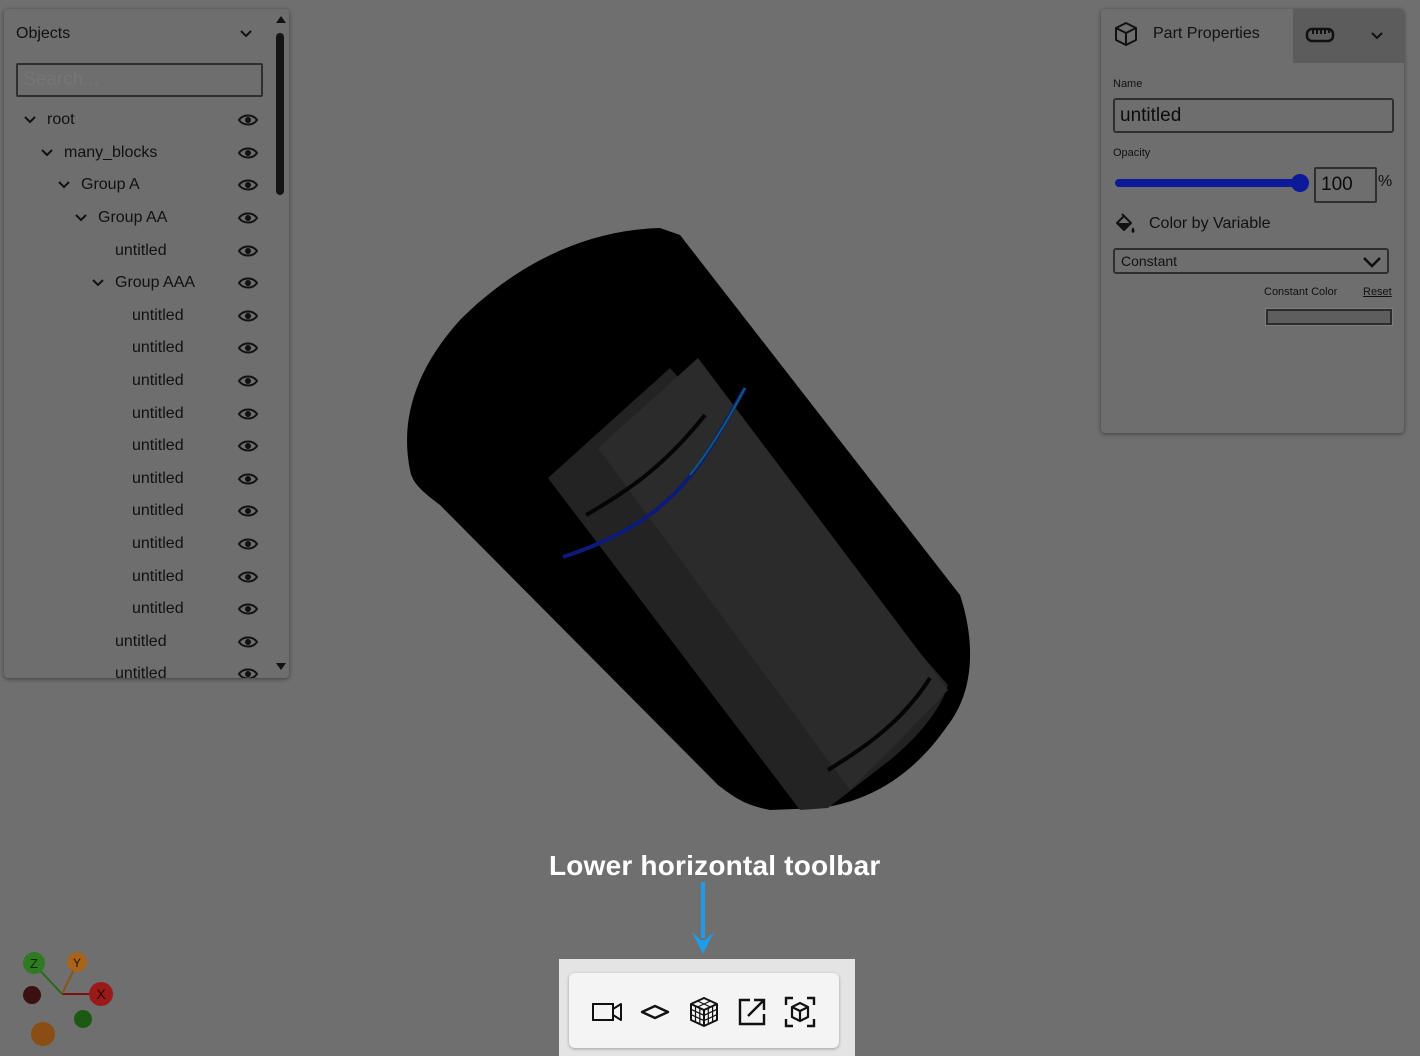 The width and height of the screenshot is (1420, 1056). What do you see at coordinates (1149, 261) in the screenshot?
I see `color-by-value: Constant` at bounding box center [1149, 261].